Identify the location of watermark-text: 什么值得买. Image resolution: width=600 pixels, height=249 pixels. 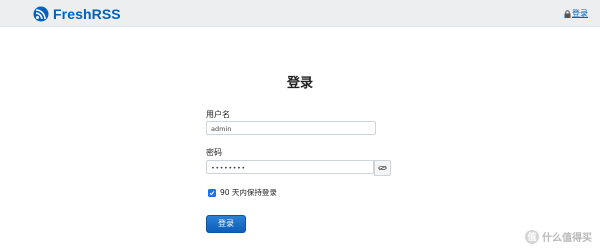
(567, 238).